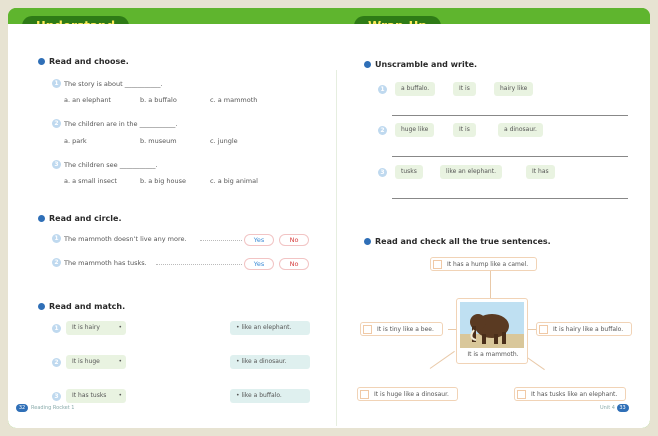 Image resolution: width=658 pixels, height=436 pixels. I want to click on option: a. park, so click(75, 141).